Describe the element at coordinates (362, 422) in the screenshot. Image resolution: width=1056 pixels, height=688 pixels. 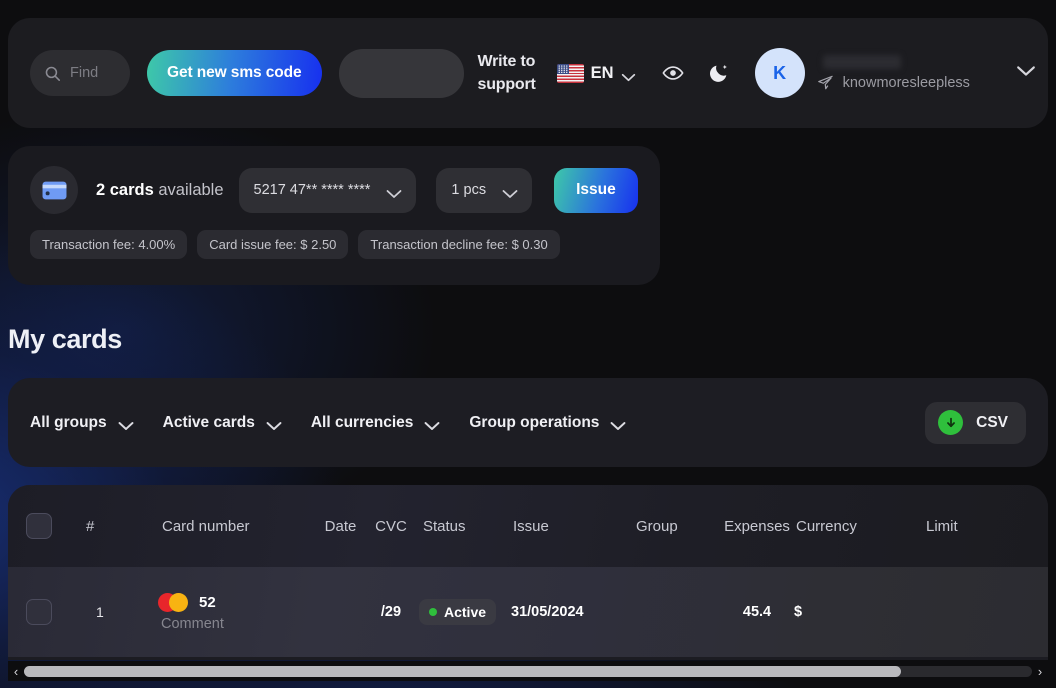
I see `filter-all-currencies-label: All currencies` at that location.